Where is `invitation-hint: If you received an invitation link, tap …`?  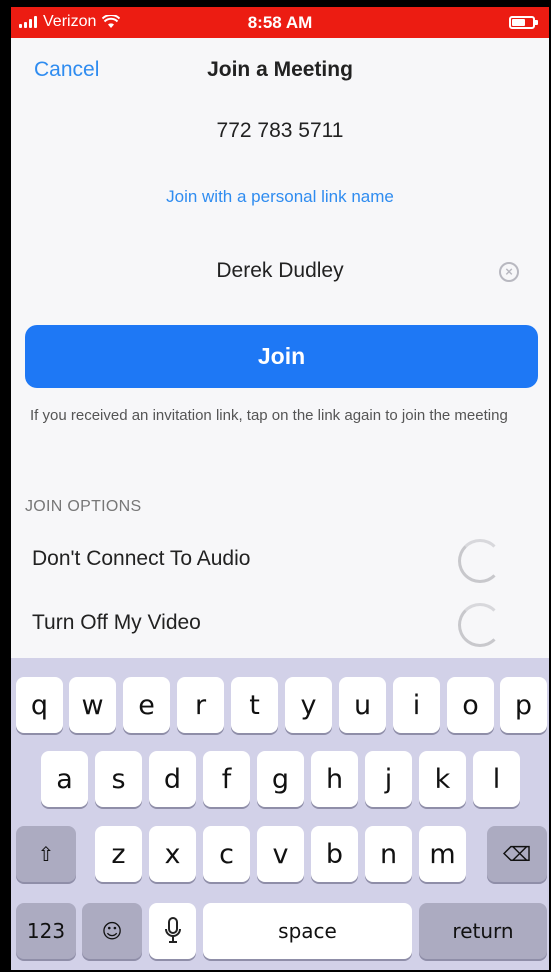
invitation-hint: If you received an invitation link, tap … is located at coordinates (269, 415).